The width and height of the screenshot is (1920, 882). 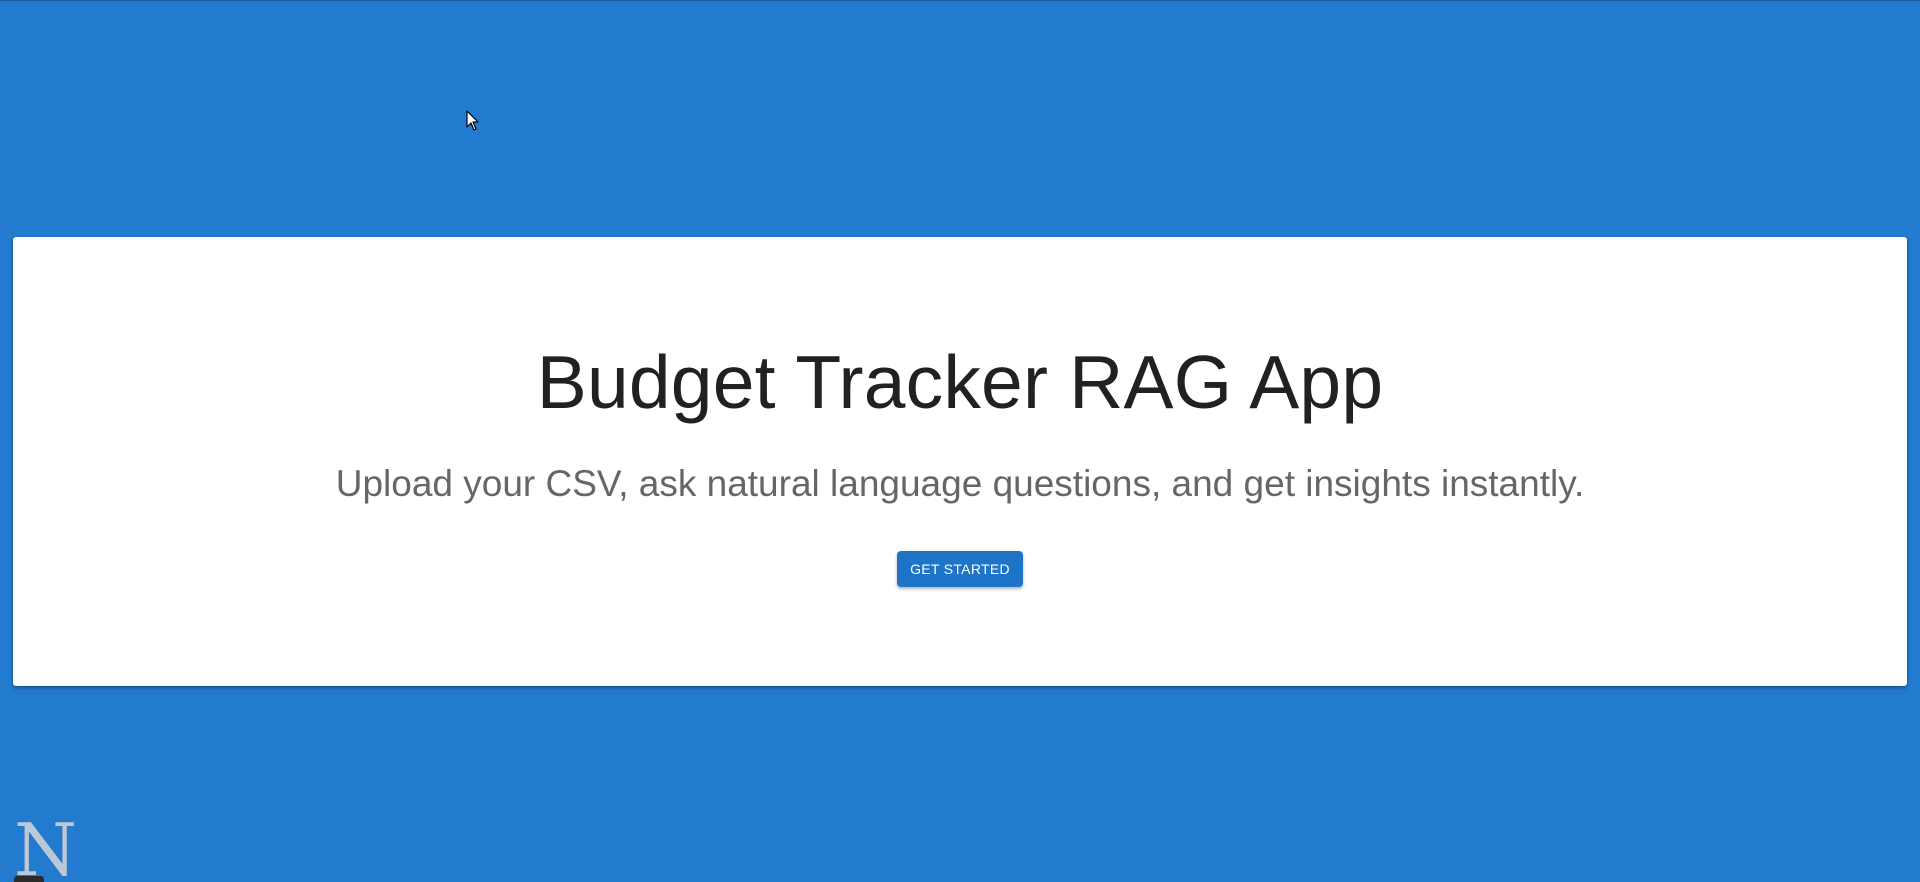 I want to click on n-logo-icon: N, so click(x=45, y=850).